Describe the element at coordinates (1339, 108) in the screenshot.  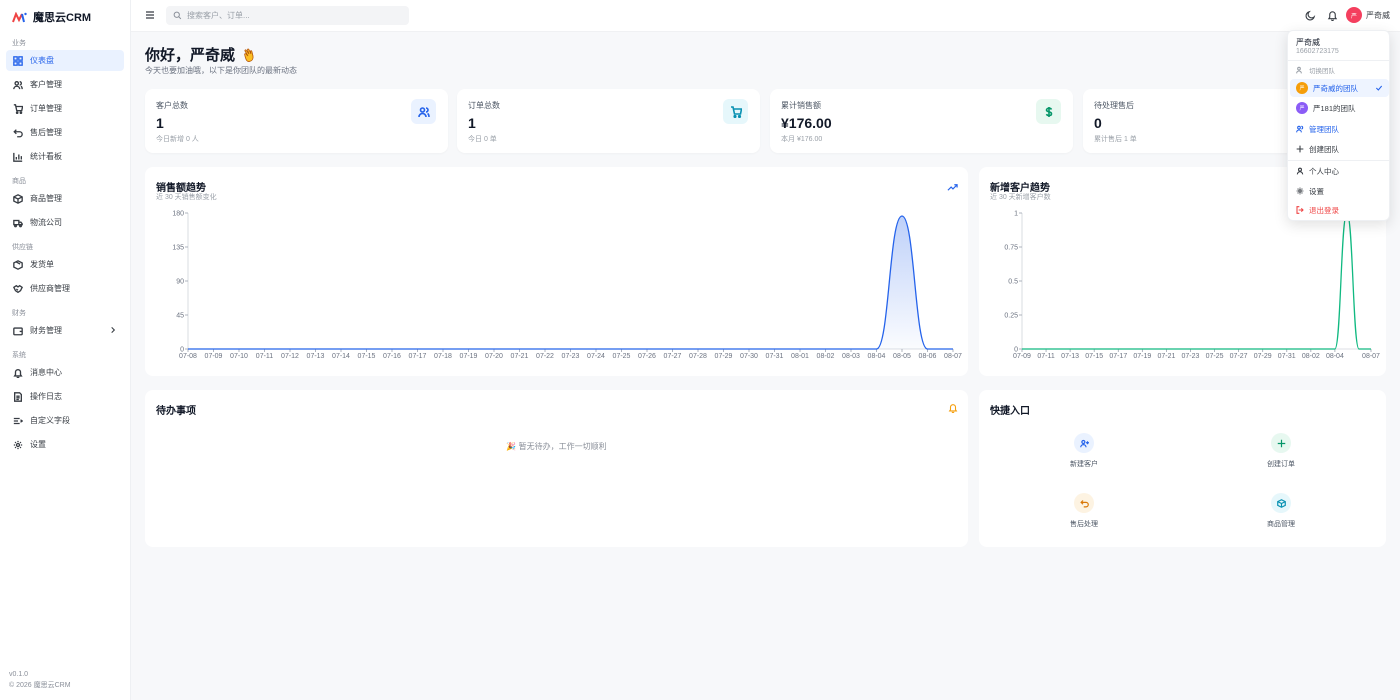
I see `team-option-2: 严 严181的团队` at that location.